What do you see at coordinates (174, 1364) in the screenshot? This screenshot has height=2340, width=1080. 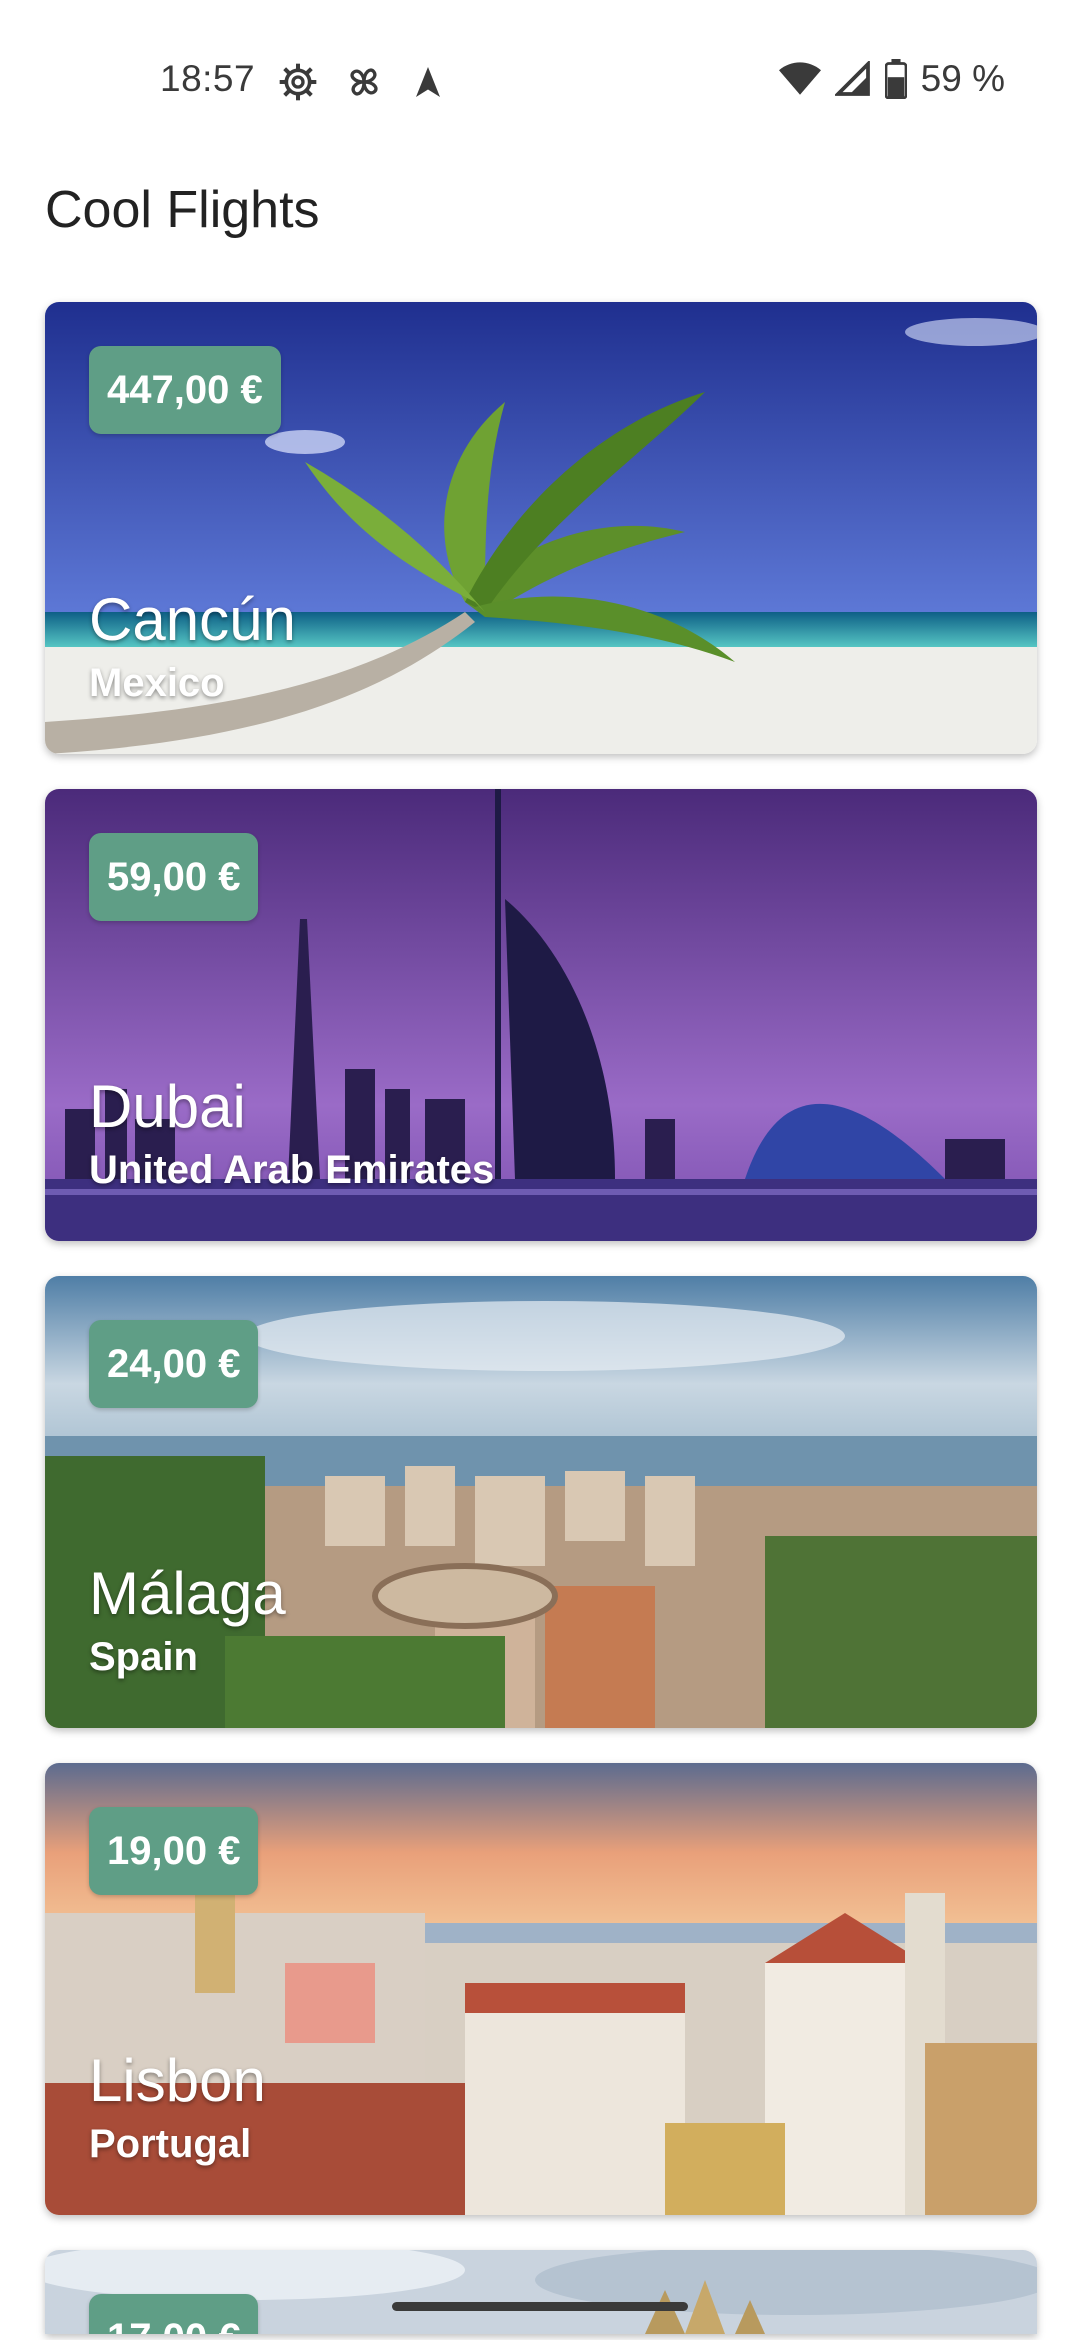 I see `price-badge: 24,00 €` at bounding box center [174, 1364].